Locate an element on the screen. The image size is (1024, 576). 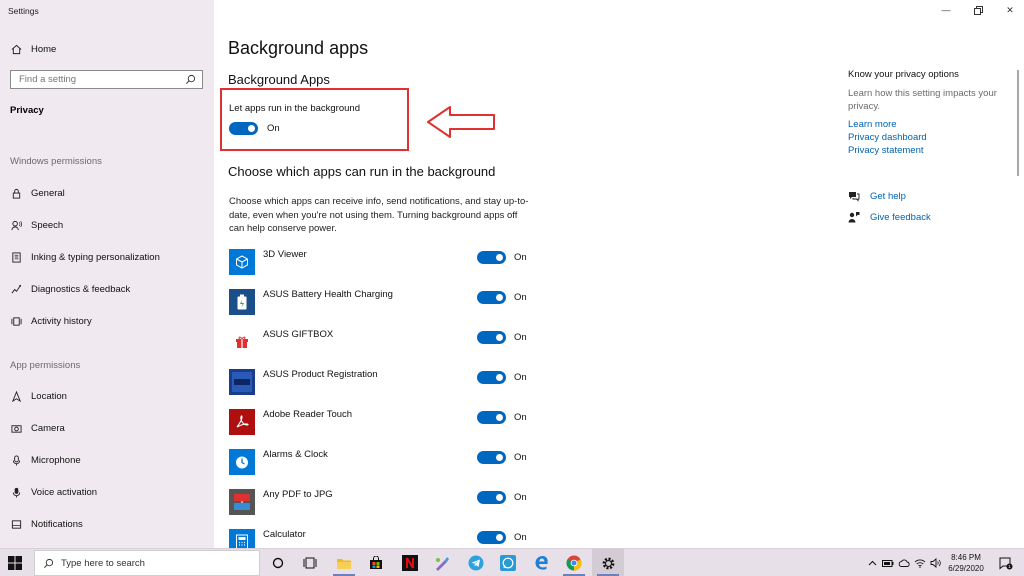
page-title: Background apps is located at coordinates (298, 48).